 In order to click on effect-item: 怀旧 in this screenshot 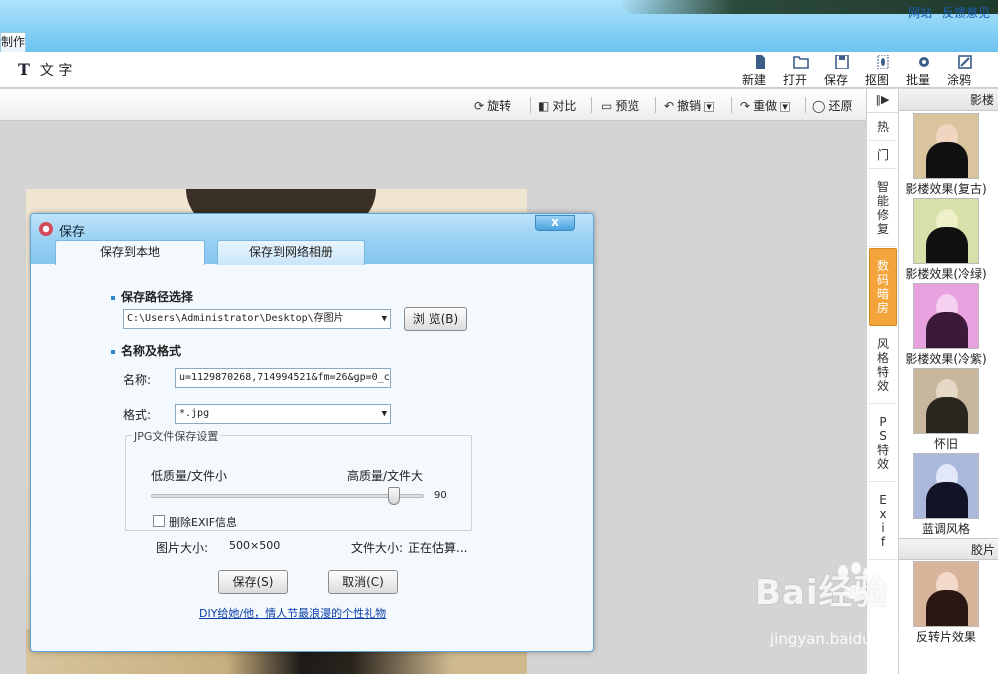, I will do `click(946, 410)`.